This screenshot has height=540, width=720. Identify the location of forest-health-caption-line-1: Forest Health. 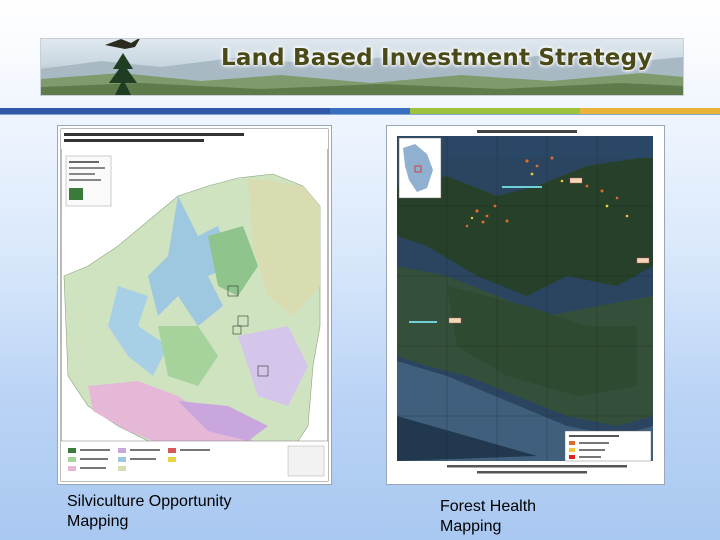
(488, 506).